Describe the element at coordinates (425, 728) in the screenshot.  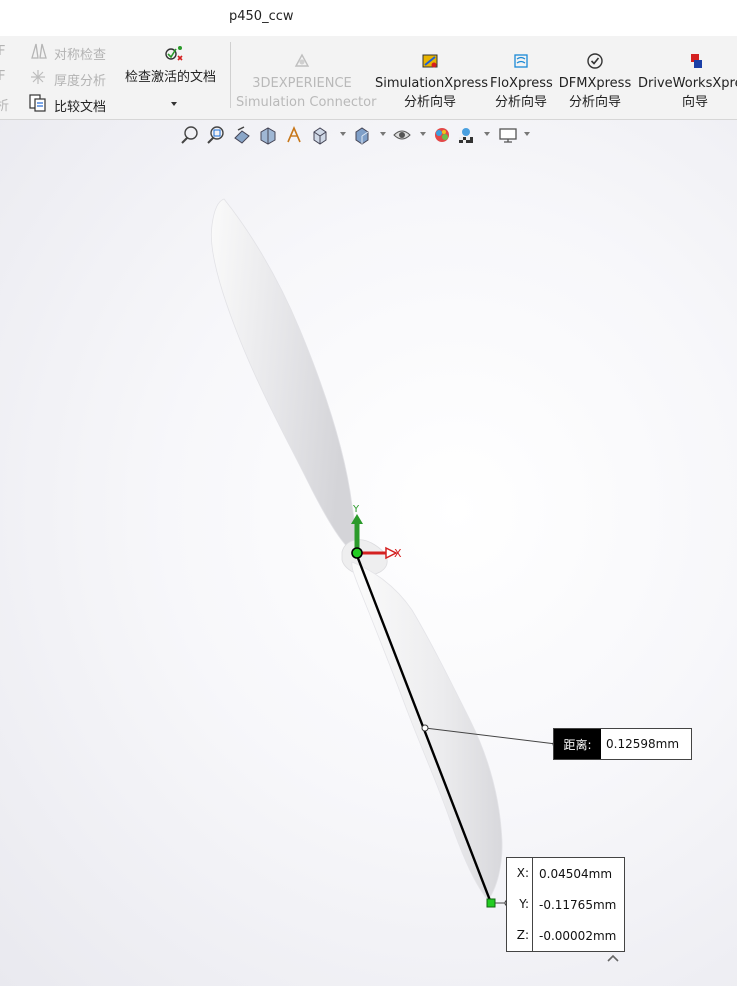
I see `distance-midpoint-marker` at that location.